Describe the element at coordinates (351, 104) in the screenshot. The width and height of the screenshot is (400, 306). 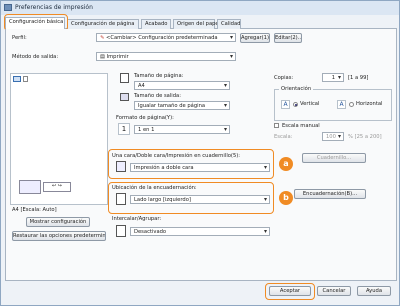
I see `landscape-radio` at that location.